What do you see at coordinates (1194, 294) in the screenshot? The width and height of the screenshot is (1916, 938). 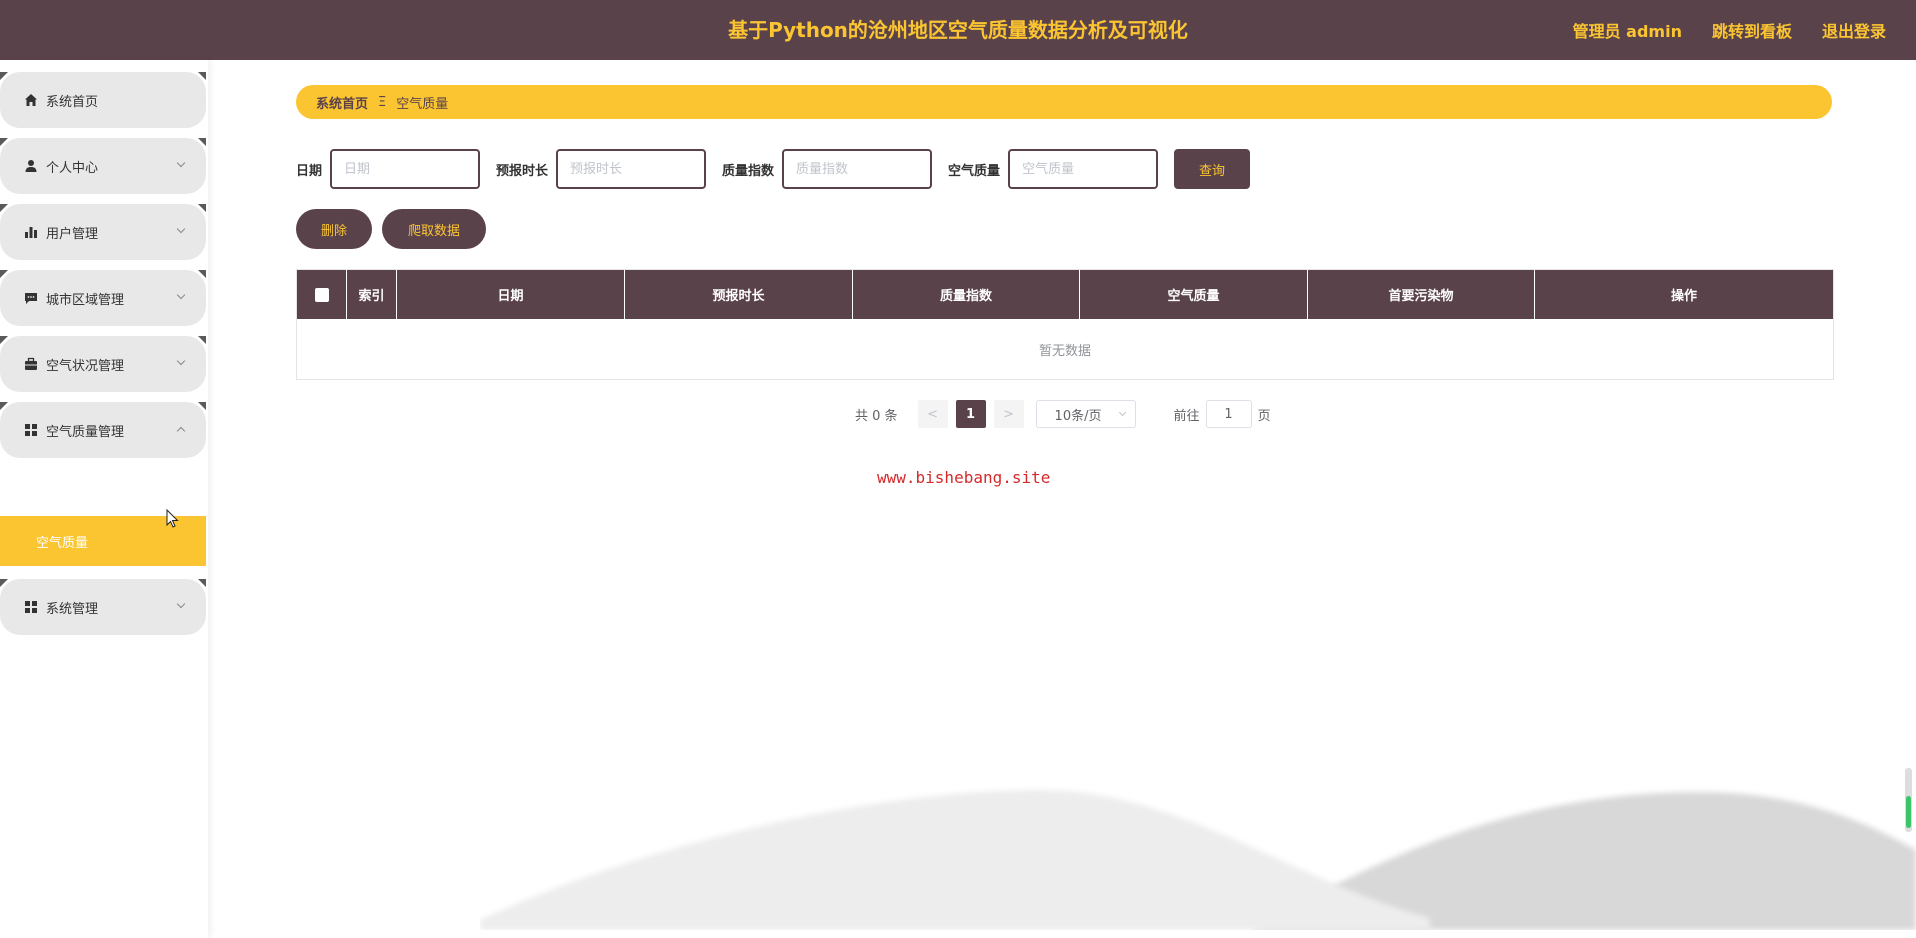 I see `column-header: 空气质量` at bounding box center [1194, 294].